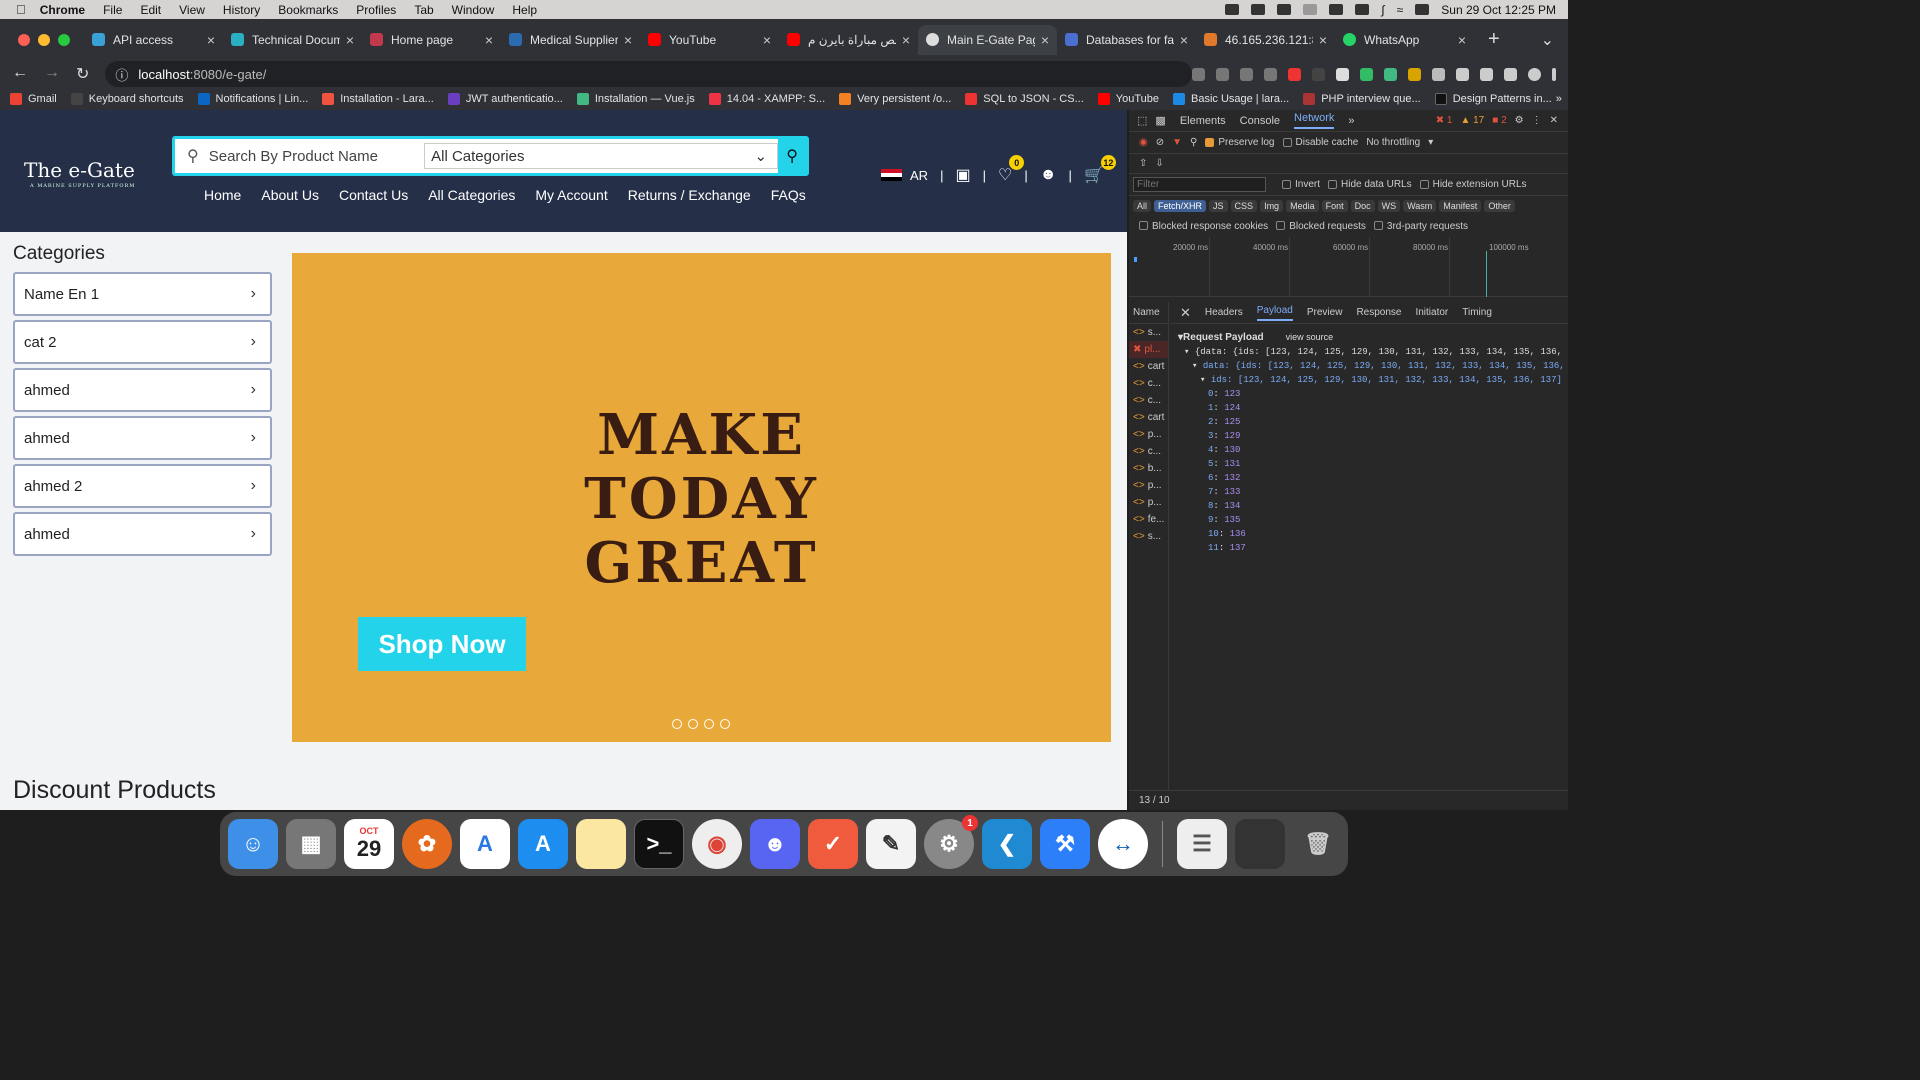 The height and width of the screenshot is (1080, 1920). Describe the element at coordinates (369, 844) in the screenshot. I see `calendar-icon: OCT 29` at that location.